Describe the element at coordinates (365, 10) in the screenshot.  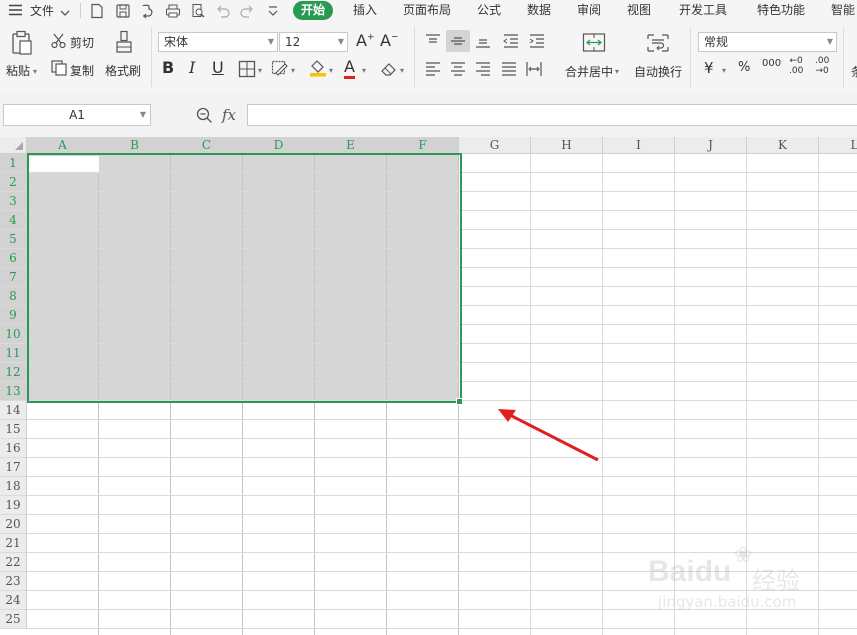
I see `tab-insert: 插入` at that location.